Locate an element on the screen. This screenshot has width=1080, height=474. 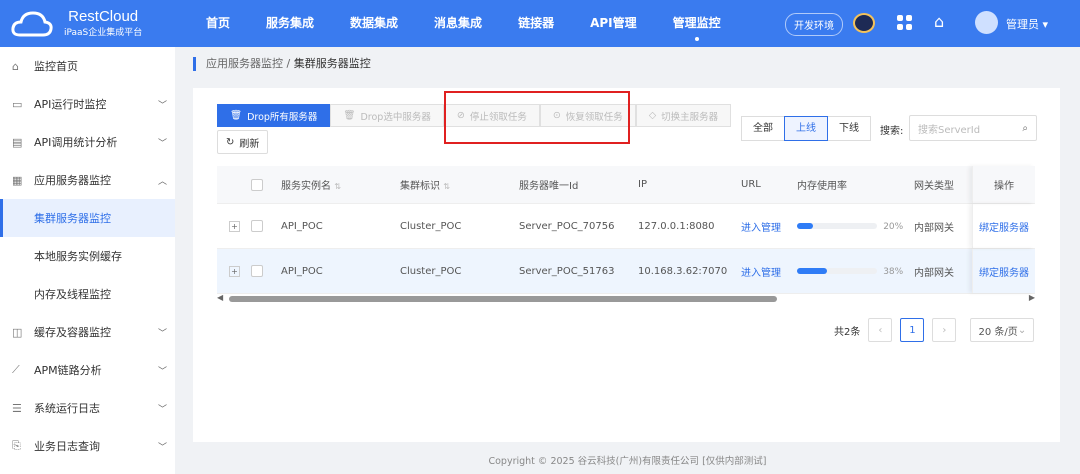
sidebar-item: ⟋ APM链路分析 ﹀ is located at coordinates (87, 370).